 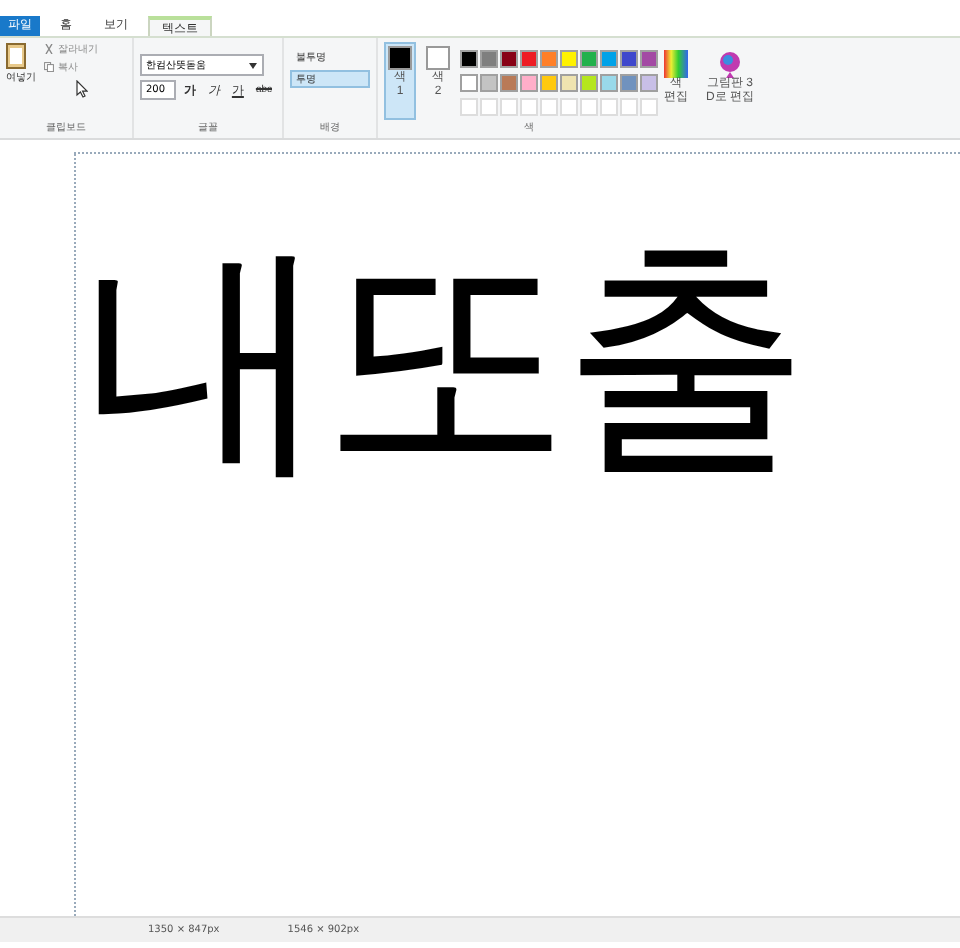 What do you see at coordinates (16, 56) in the screenshot?
I see `clipboard-icon` at bounding box center [16, 56].